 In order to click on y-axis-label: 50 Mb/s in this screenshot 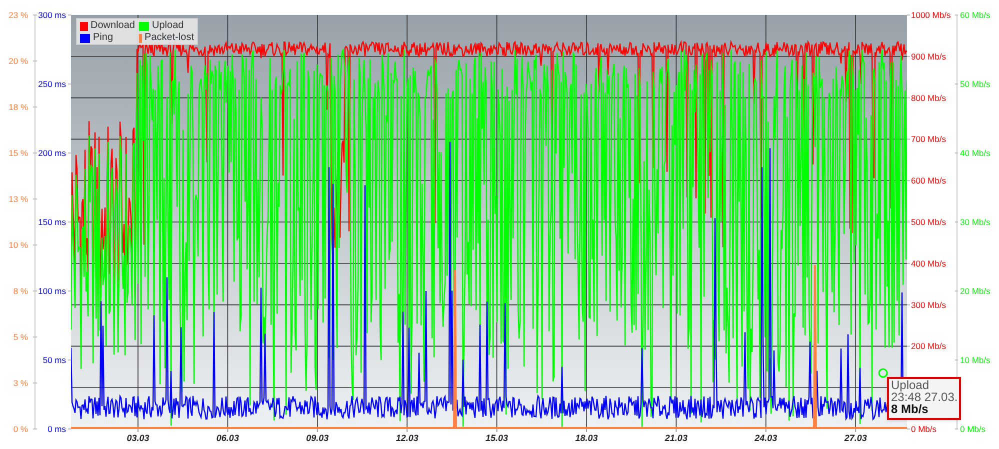, I will do `click(975, 84)`.